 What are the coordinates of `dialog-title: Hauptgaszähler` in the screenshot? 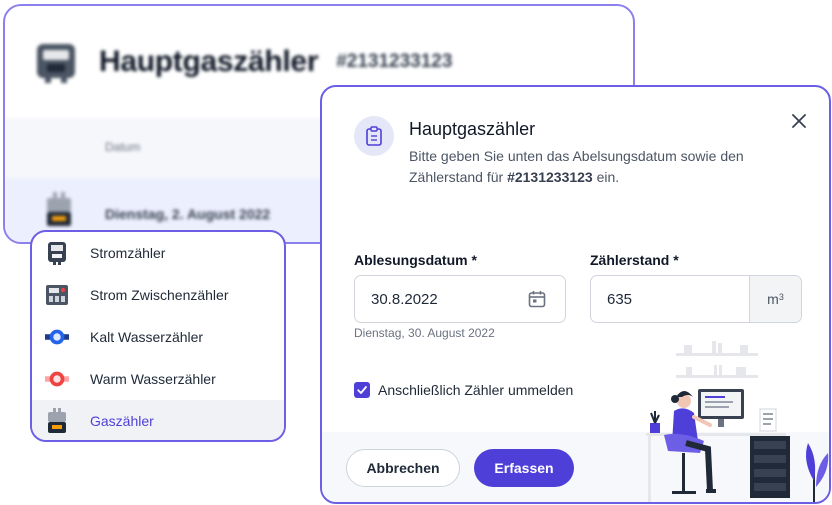 It's located at (472, 129).